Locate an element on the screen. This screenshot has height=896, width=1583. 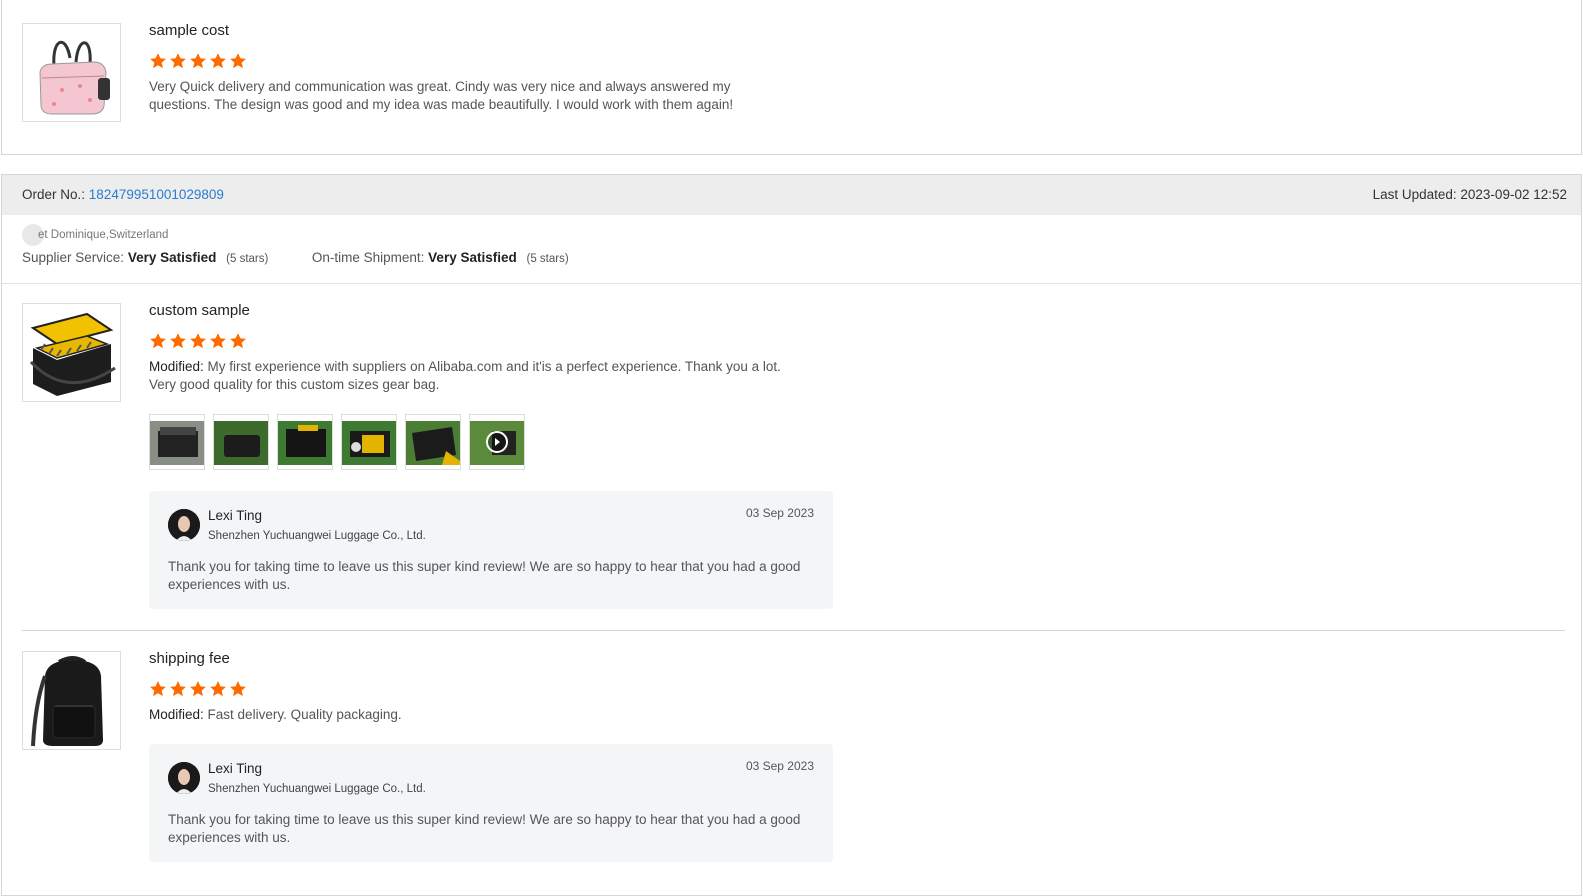
product-title: shipping fee is located at coordinates (189, 658).